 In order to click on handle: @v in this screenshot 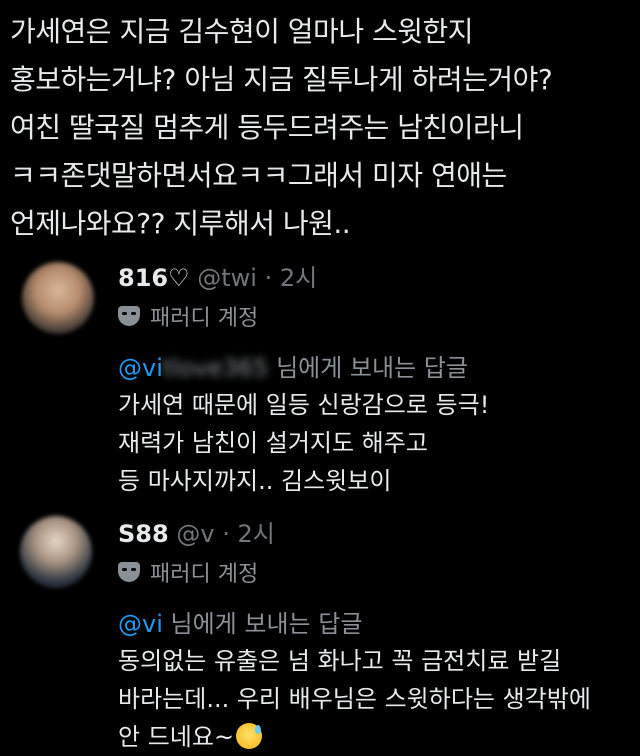, I will do `click(195, 534)`.